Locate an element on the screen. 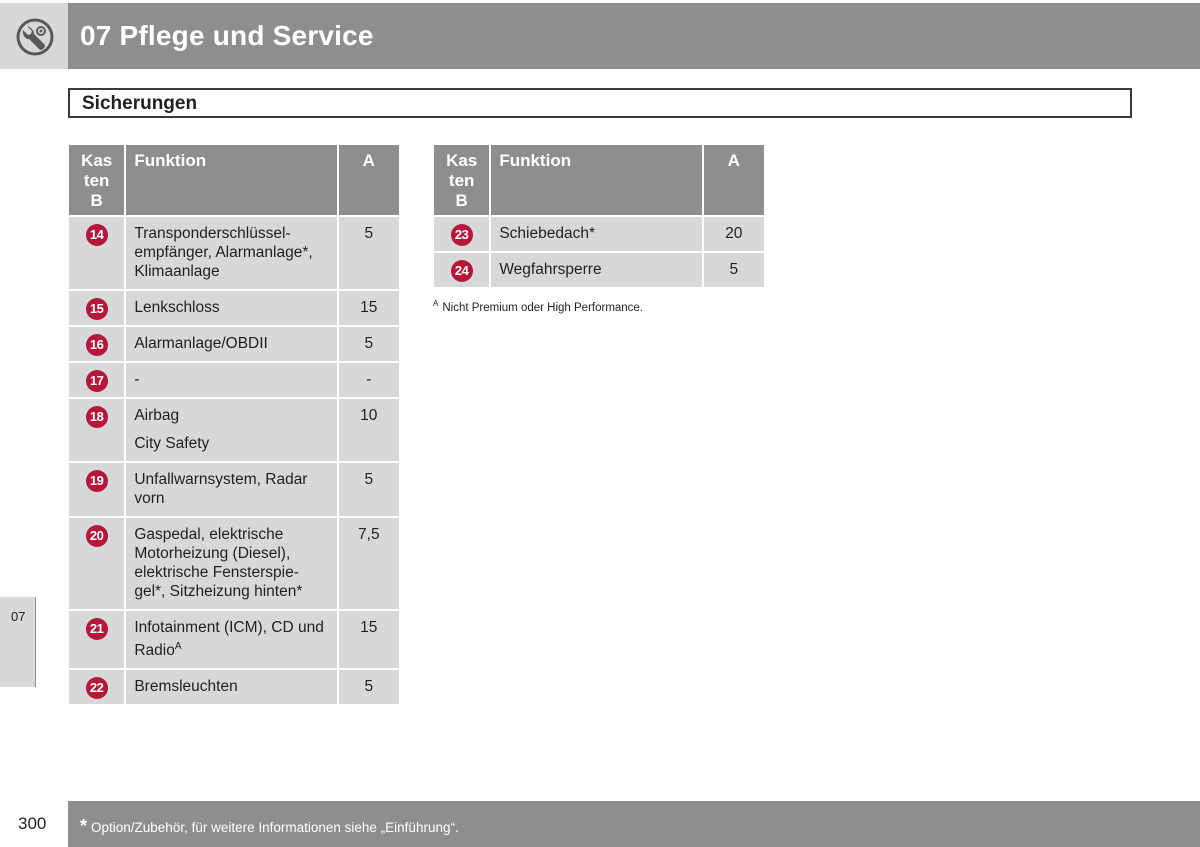 Image resolution: width=1200 pixels, height=847 pixels. fuse-amp: 7,5 is located at coordinates (368, 563).